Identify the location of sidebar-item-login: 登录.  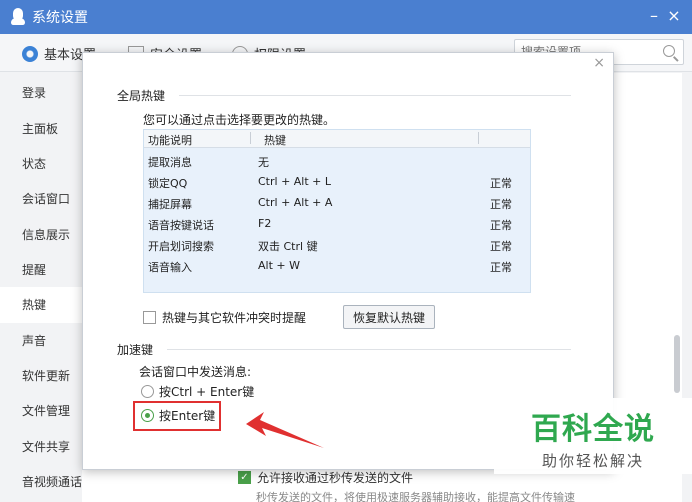
(41, 93).